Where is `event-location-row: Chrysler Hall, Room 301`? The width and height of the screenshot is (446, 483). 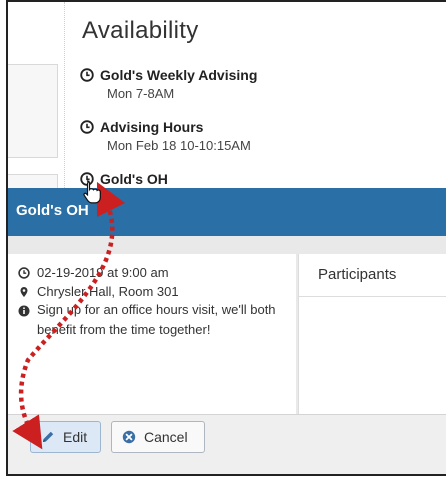
event-location-row: Chrysler Hall, Room 301 is located at coordinates (157, 291).